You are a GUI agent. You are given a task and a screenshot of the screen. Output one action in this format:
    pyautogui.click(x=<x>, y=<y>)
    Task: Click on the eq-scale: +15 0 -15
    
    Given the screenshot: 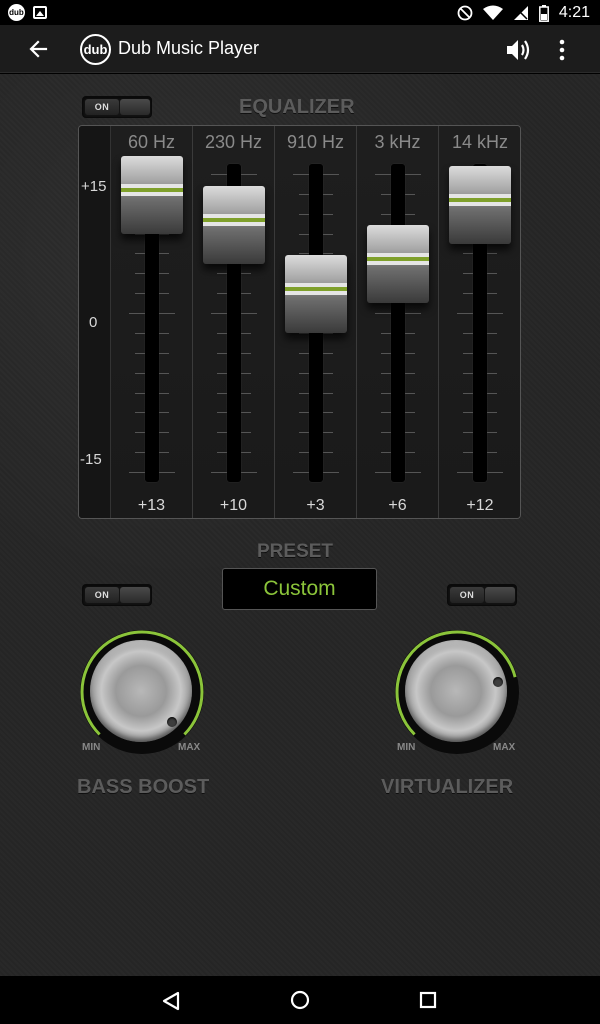 What is the action you would take?
    pyautogui.click(x=95, y=322)
    